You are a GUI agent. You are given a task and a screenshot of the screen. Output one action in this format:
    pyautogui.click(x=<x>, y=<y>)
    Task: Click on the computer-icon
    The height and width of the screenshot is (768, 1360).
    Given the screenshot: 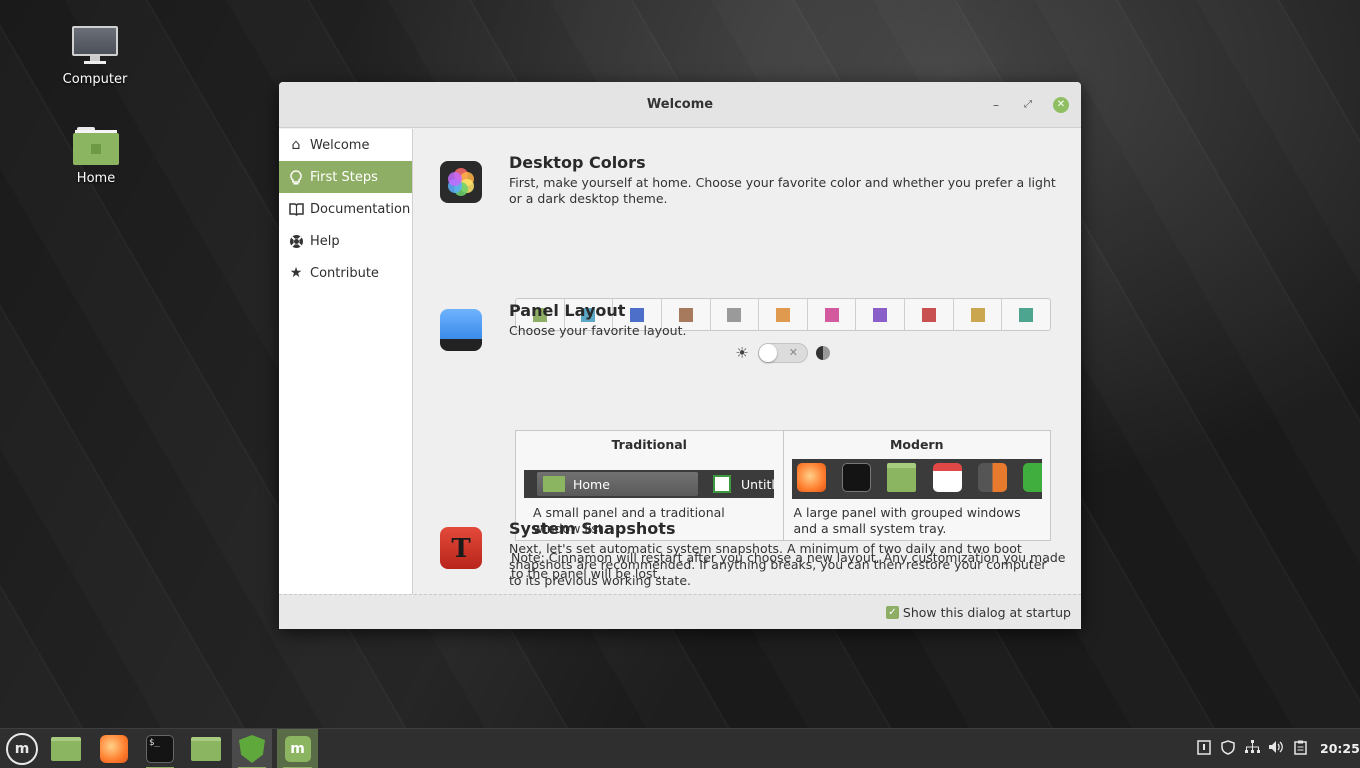 What is the action you would take?
    pyautogui.click(x=95, y=46)
    